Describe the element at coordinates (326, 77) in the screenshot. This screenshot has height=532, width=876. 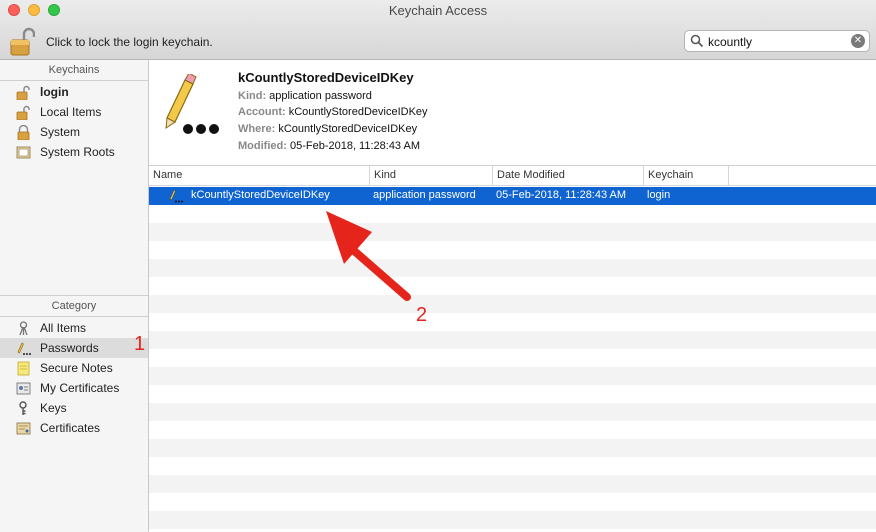
I see `item-name: kCountlyStoredDeviceIDKey` at that location.